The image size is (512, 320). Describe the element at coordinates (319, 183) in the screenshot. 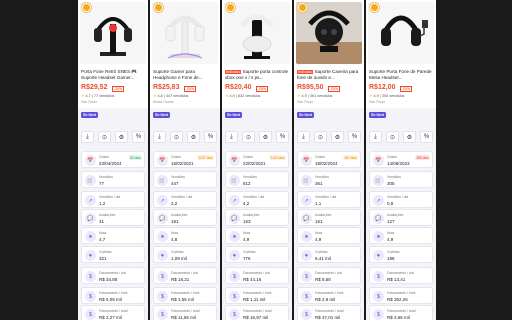

I see `metric-value: 361` at that location.